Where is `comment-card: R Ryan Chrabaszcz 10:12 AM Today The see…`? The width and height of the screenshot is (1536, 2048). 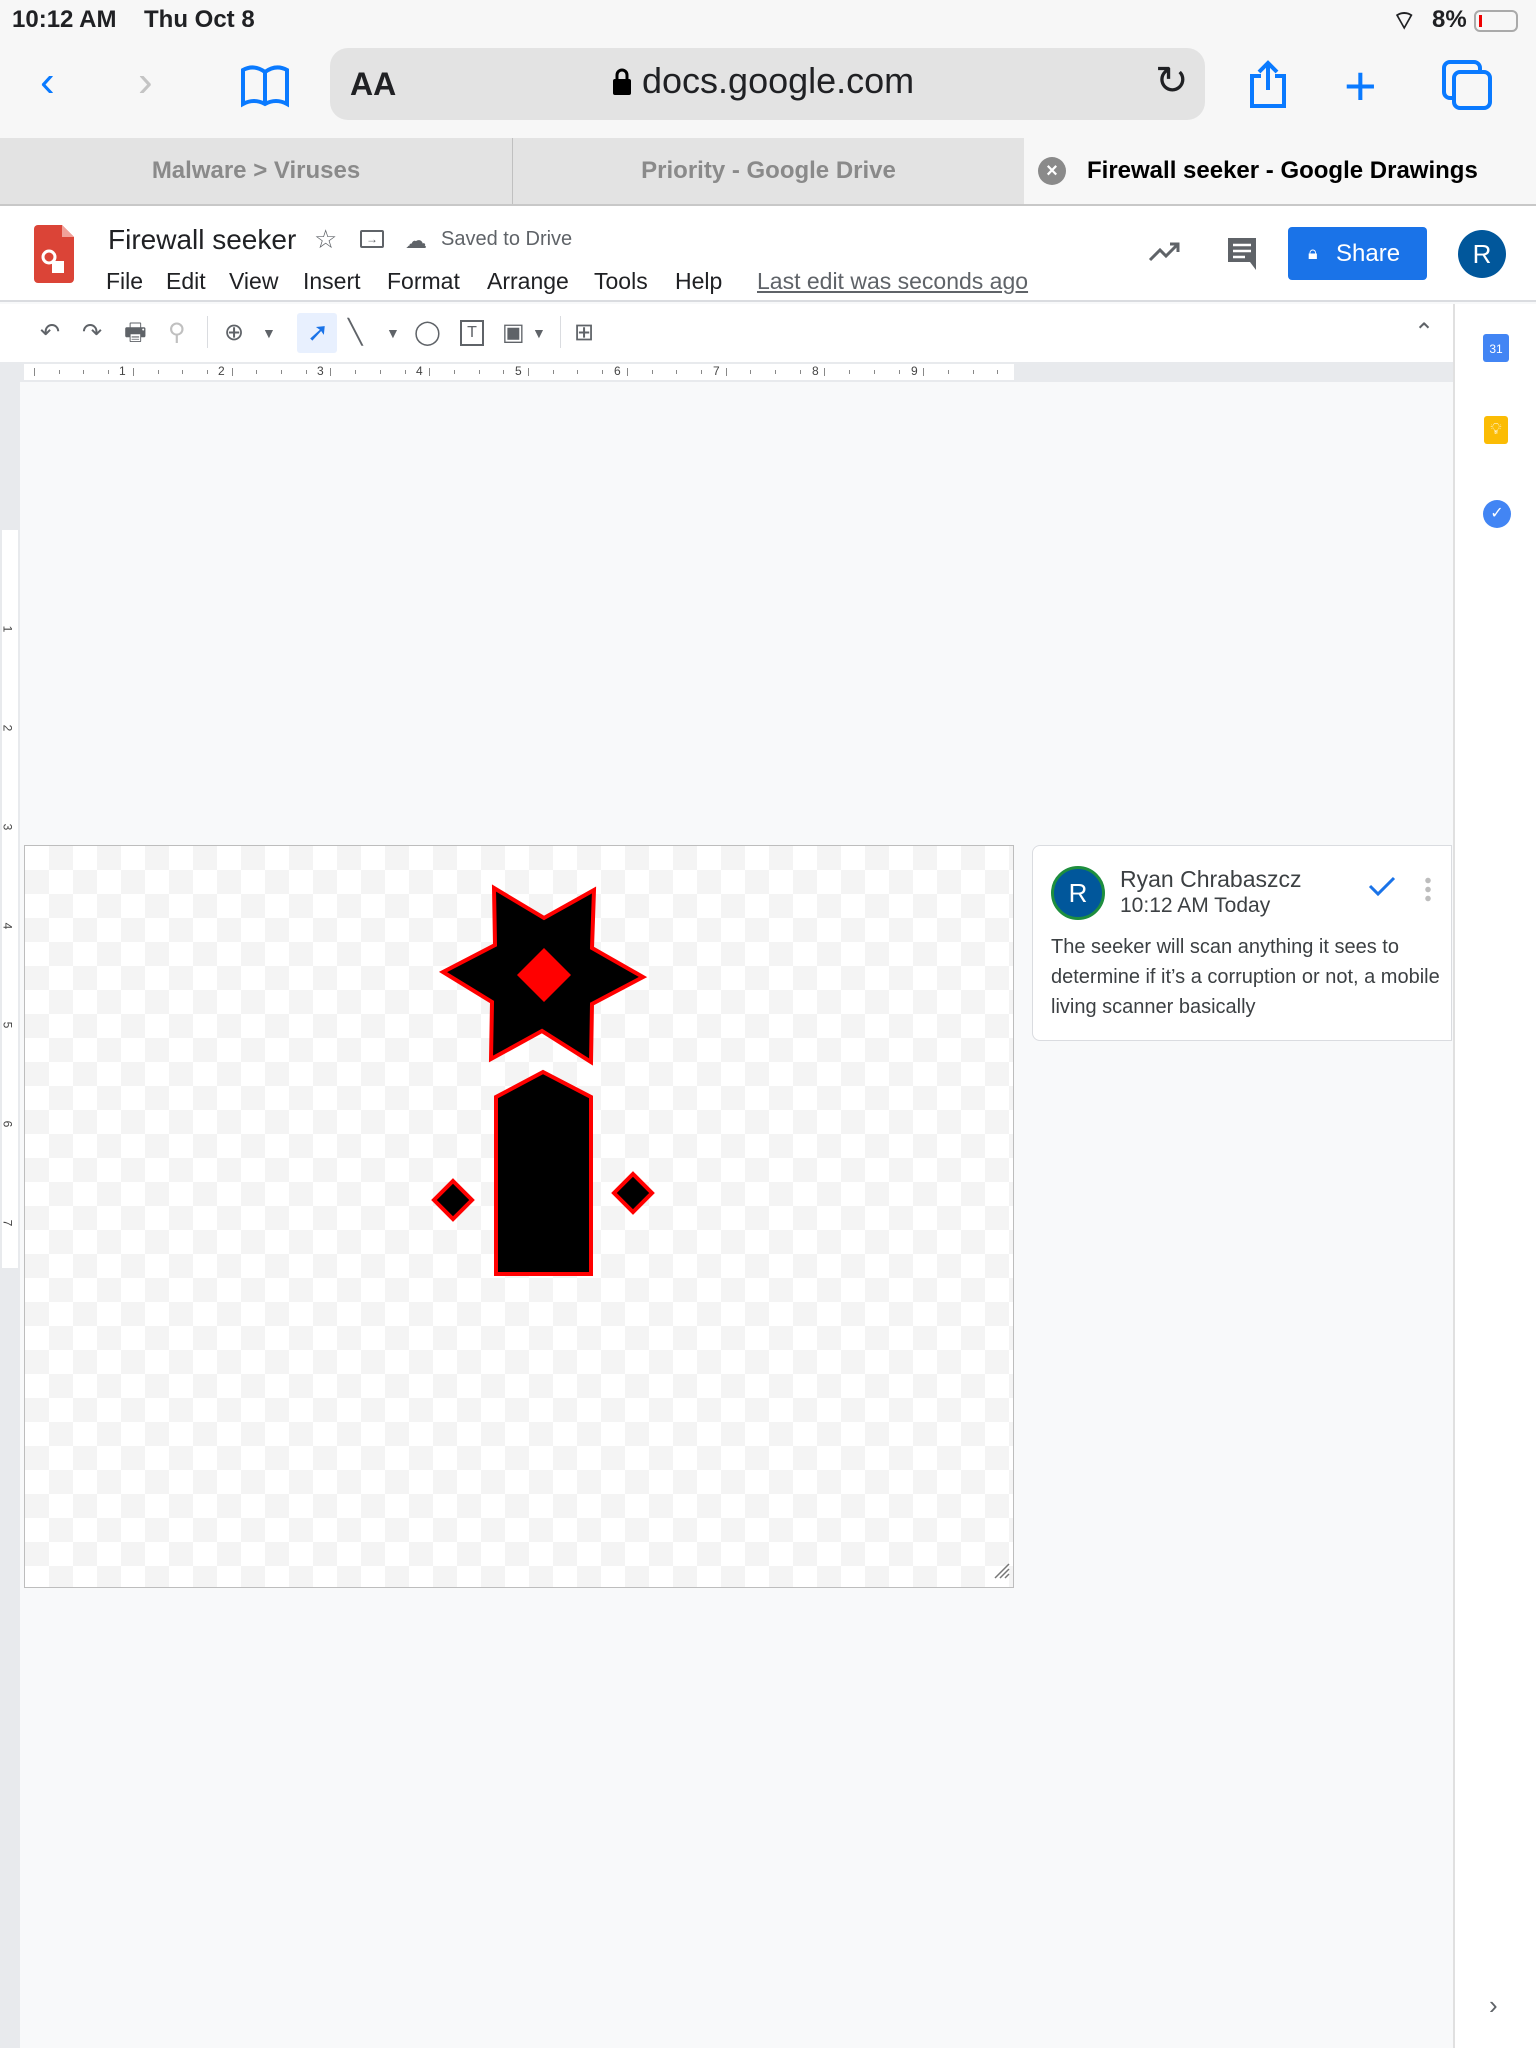
comment-card: R Ryan Chrabaszcz 10:12 AM Today The see… is located at coordinates (1242, 943).